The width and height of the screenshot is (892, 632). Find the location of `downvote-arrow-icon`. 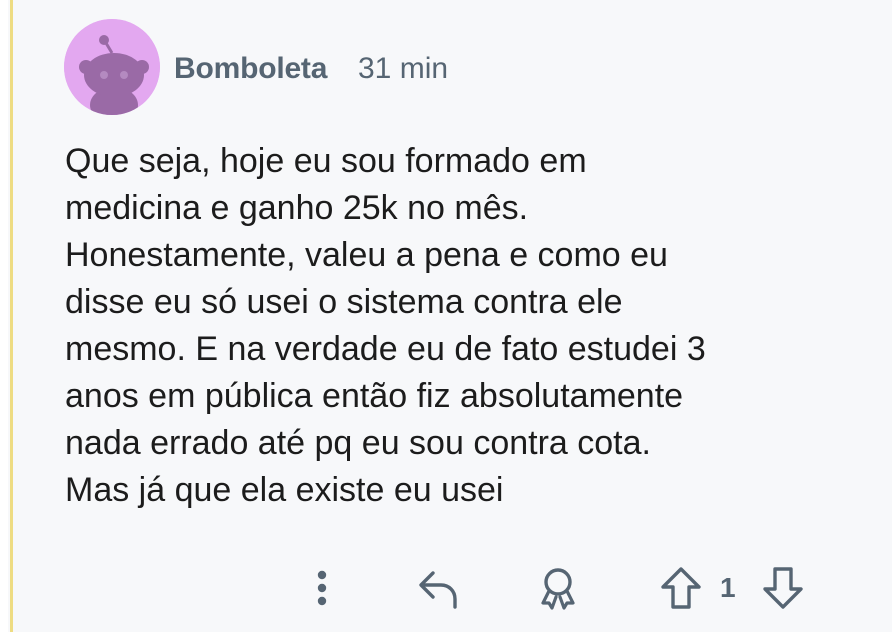

downvote-arrow-icon is located at coordinates (783, 588).